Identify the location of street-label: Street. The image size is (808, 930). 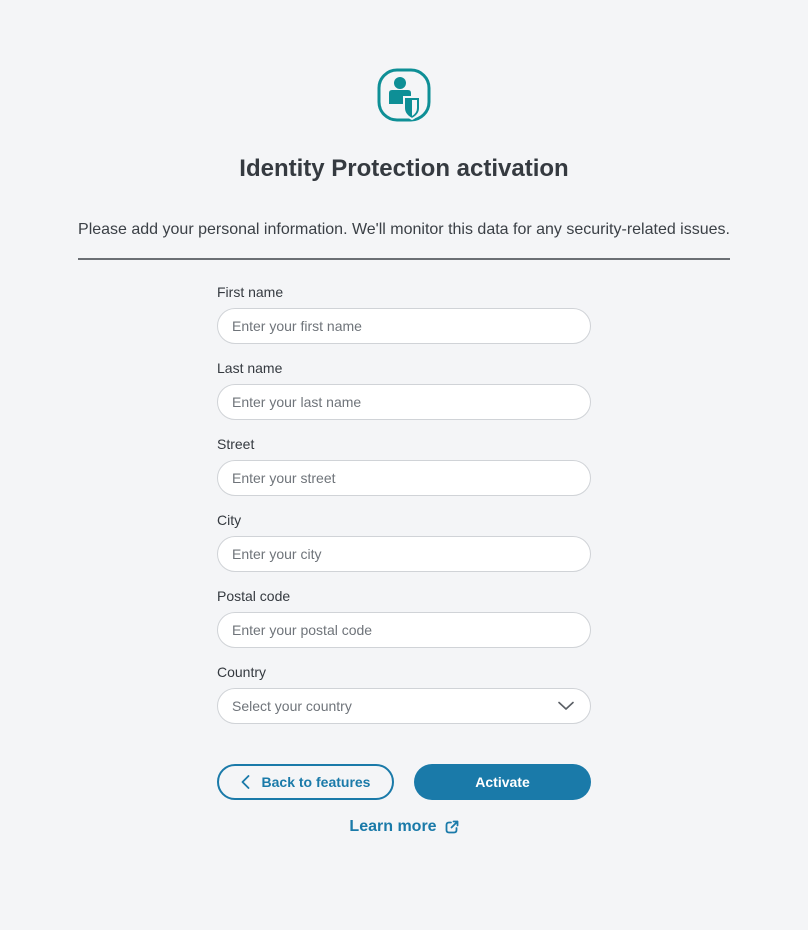
(236, 444).